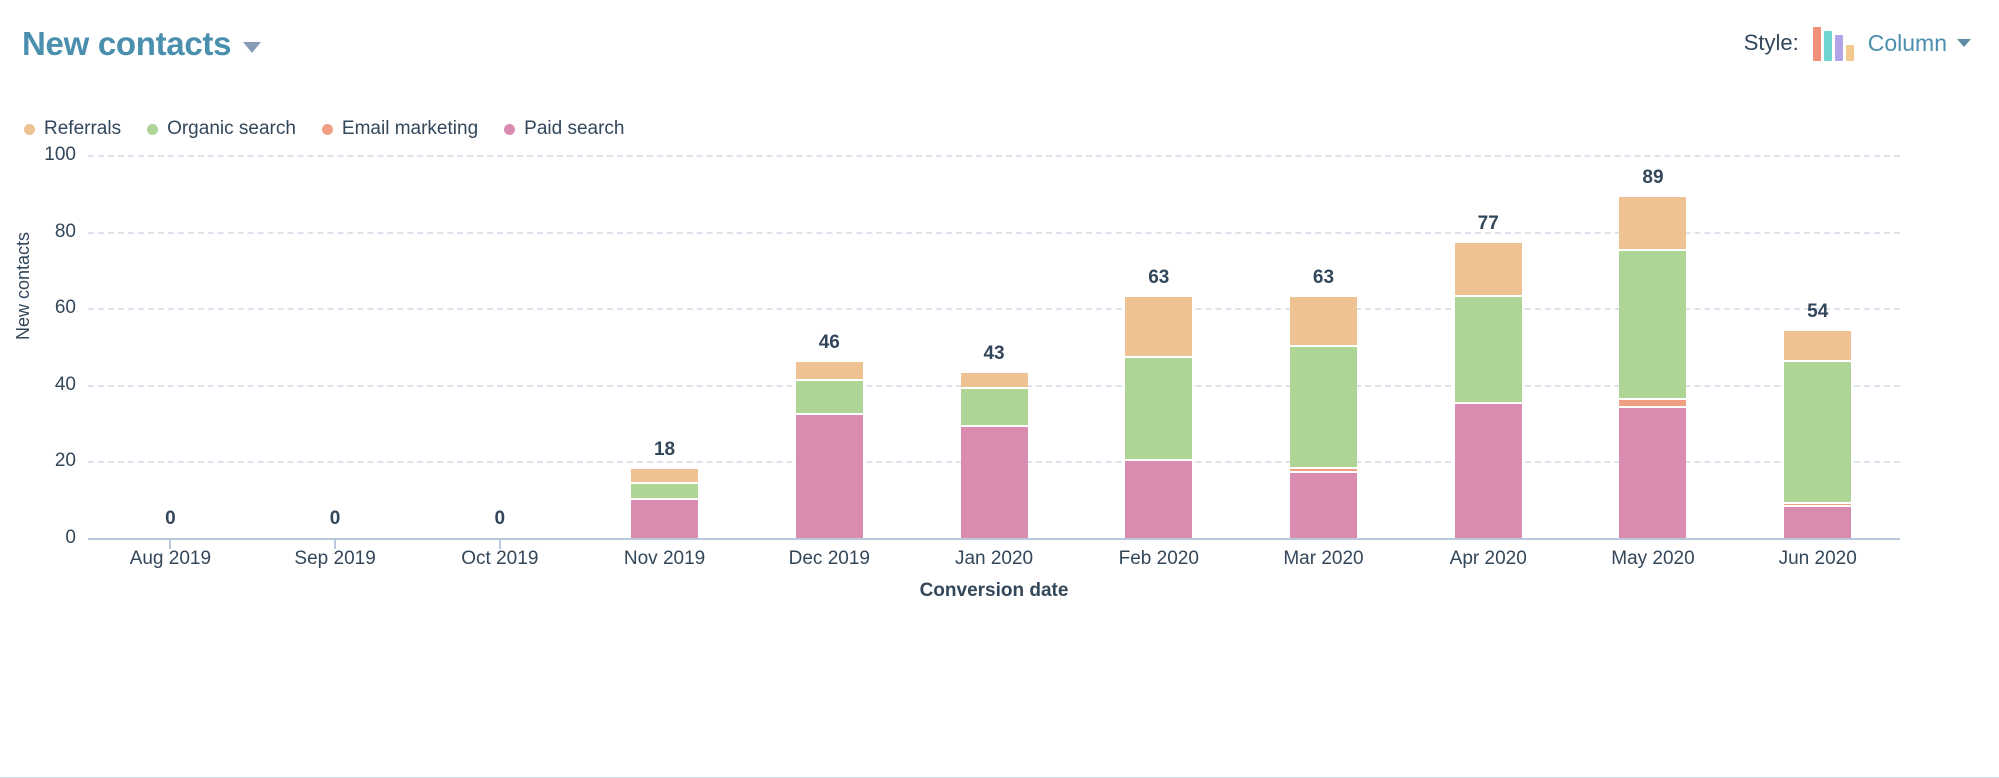  I want to click on chart-title-dropdown: New contacts, so click(142, 43).